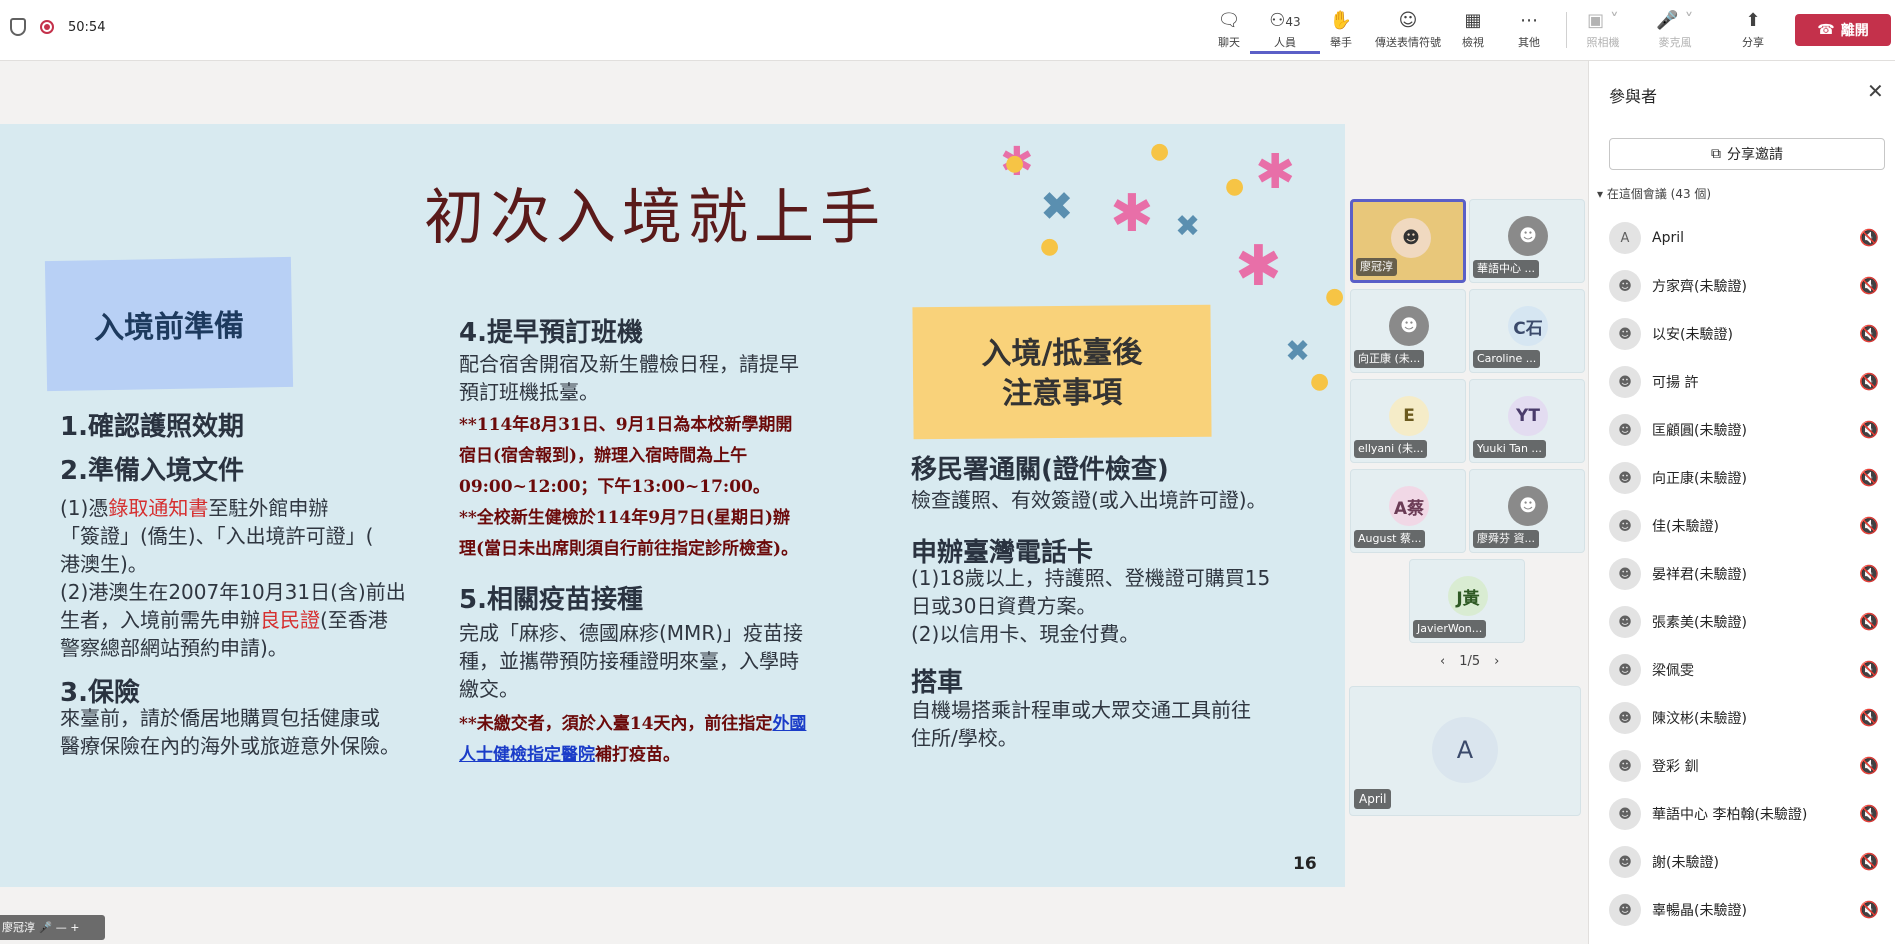 The image size is (1895, 944). Describe the element at coordinates (1826, 30) in the screenshot. I see `phone-hangup-icon: ☎` at that location.